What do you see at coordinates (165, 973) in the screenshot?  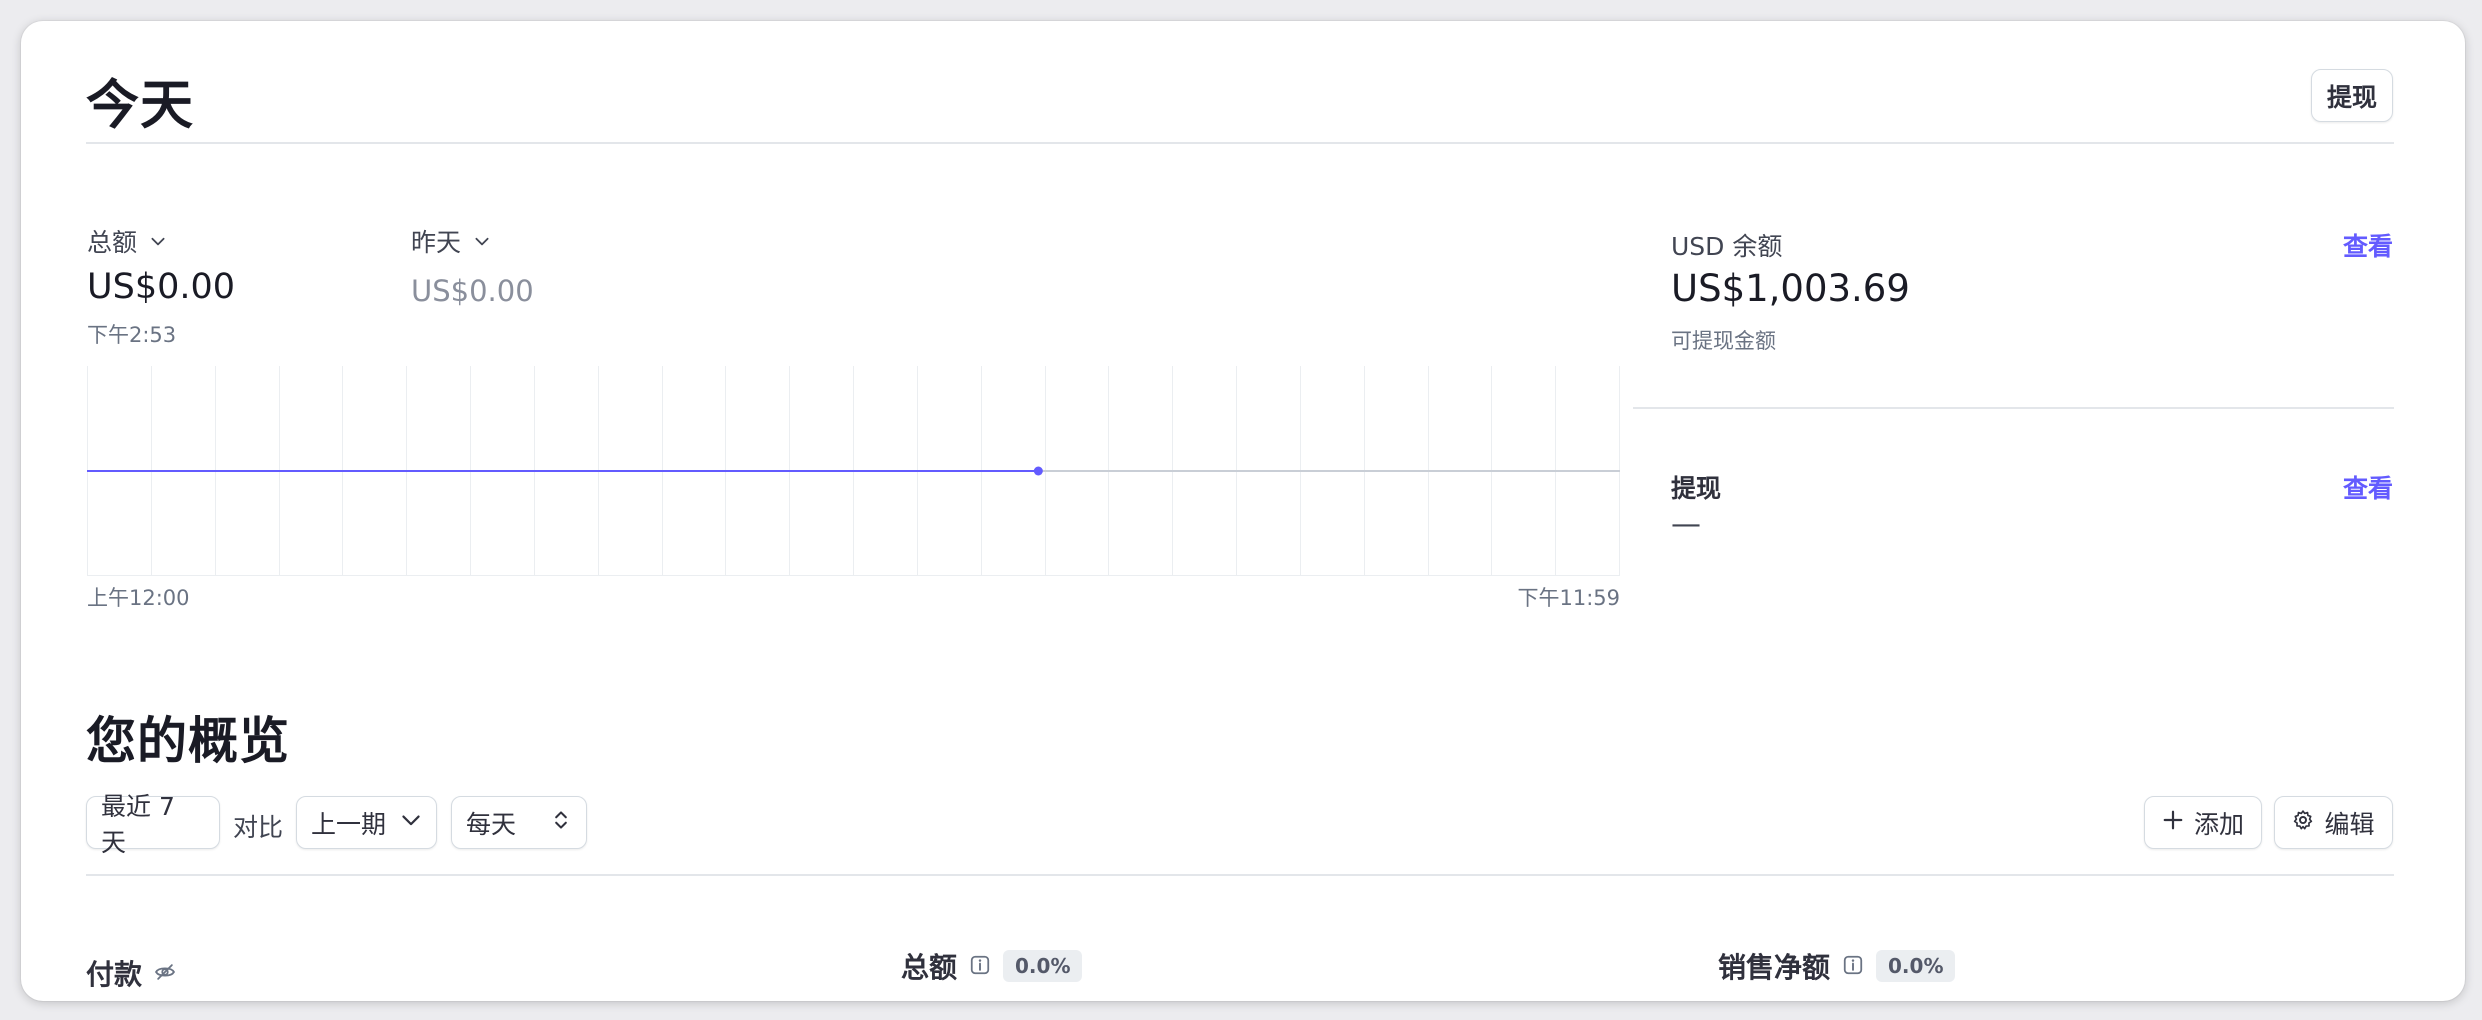 I see `eye-off-icon` at bounding box center [165, 973].